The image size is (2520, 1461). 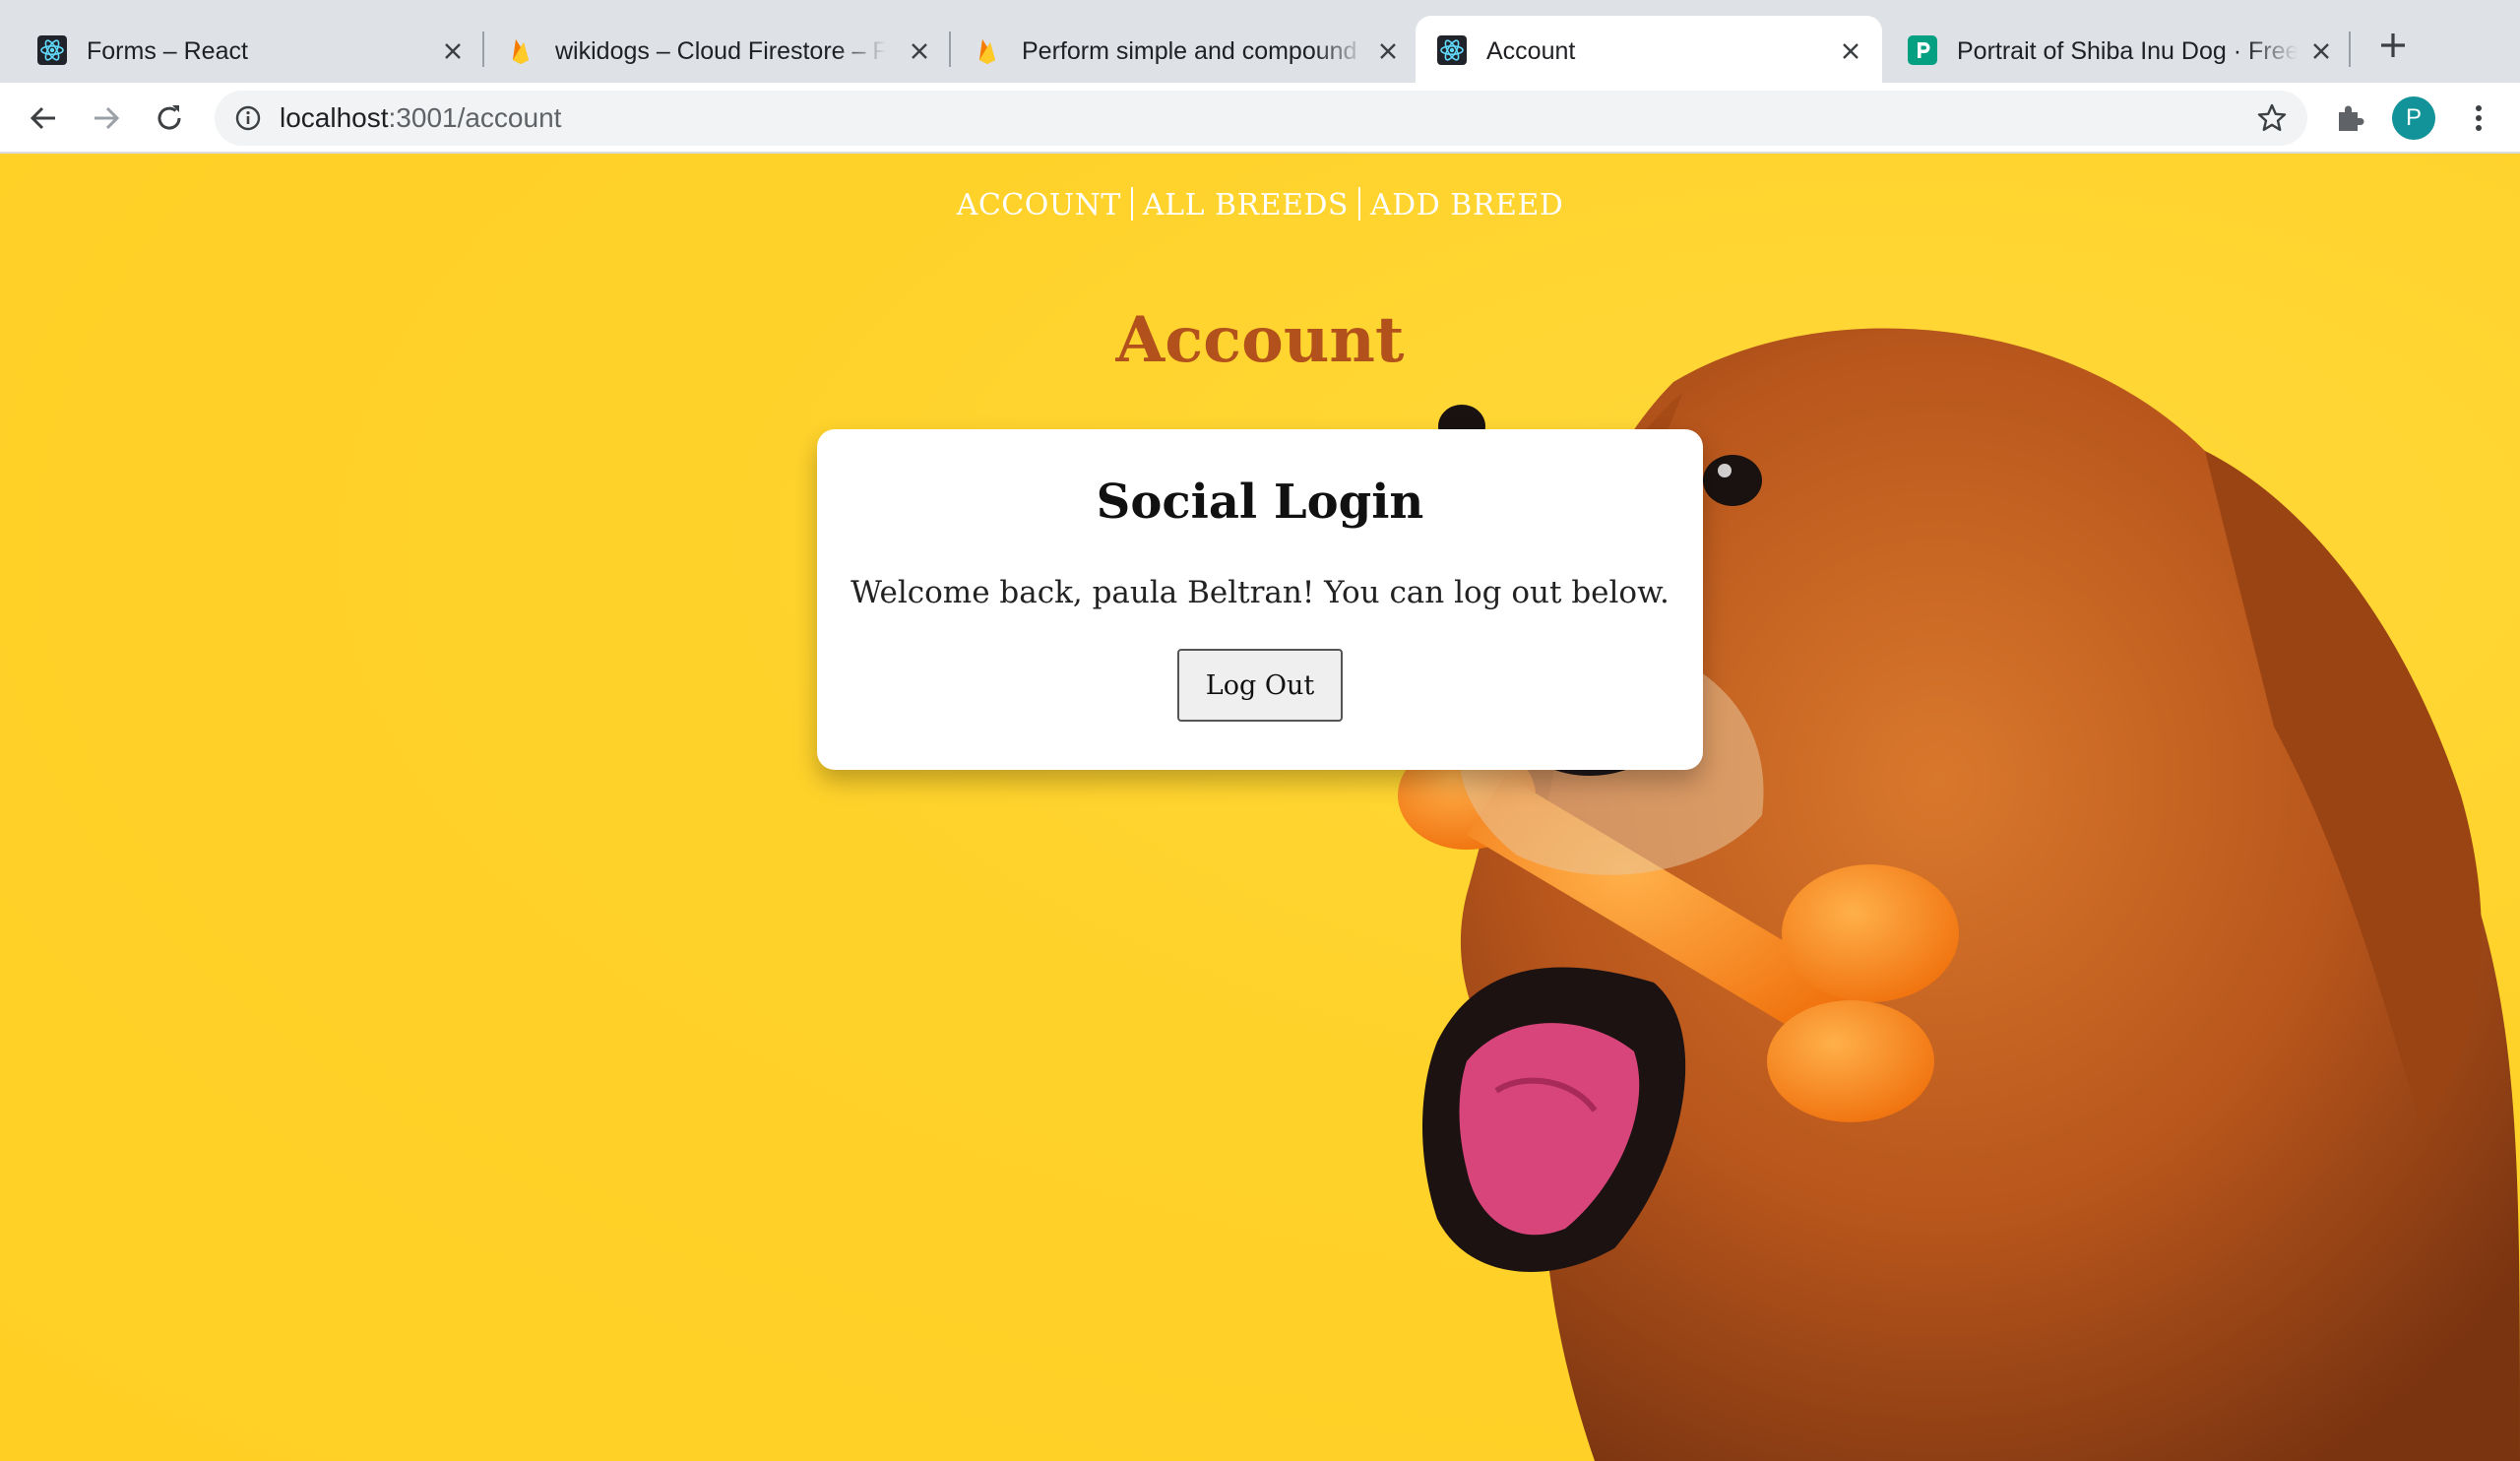 I want to click on tab-account: Account, so click(x=1649, y=49).